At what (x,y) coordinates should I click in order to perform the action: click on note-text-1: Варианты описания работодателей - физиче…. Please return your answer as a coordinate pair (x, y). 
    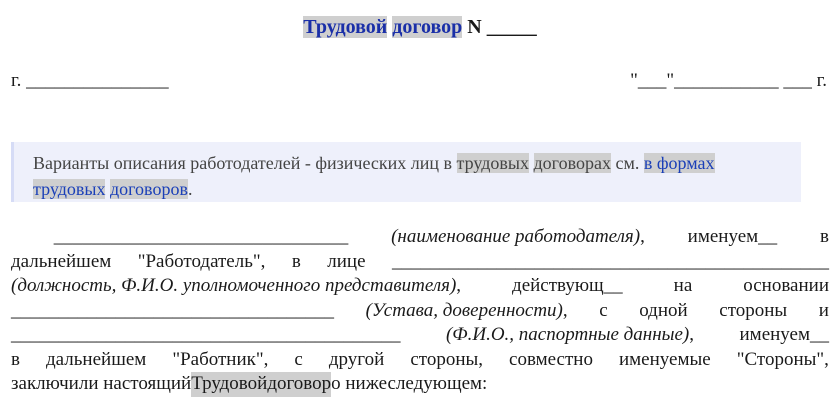
    Looking at the image, I should click on (245, 163).